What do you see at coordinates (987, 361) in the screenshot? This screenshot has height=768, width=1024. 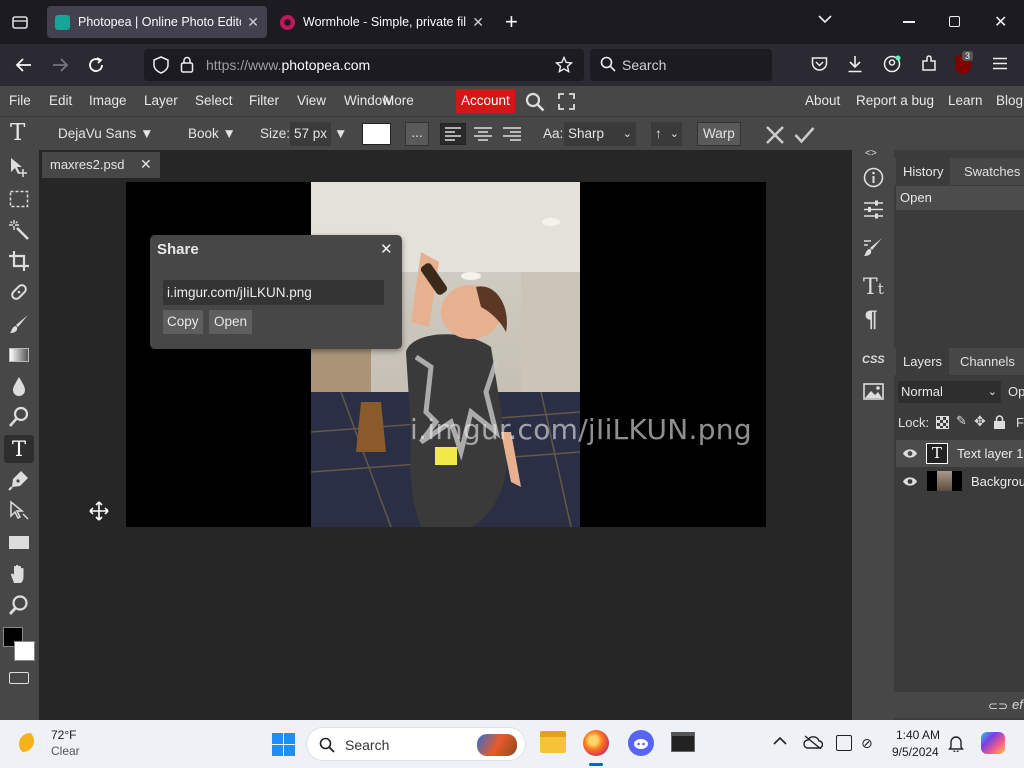 I see `tab-channels: Channels` at bounding box center [987, 361].